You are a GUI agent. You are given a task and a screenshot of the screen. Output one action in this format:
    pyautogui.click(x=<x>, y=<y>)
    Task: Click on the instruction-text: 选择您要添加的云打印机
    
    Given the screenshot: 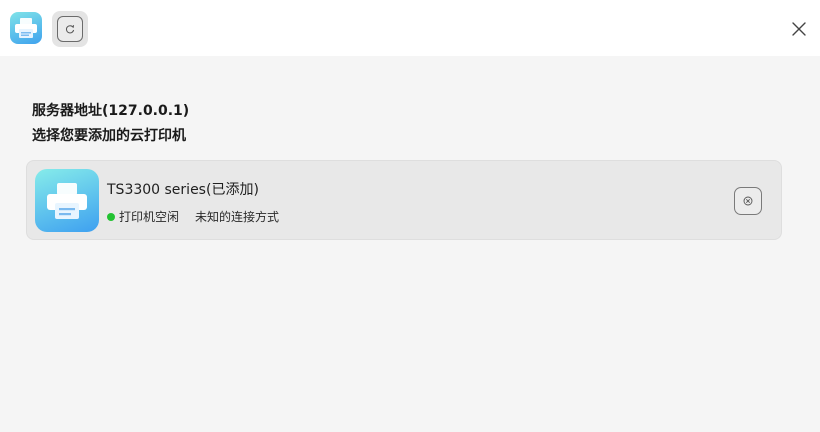 What is the action you would take?
    pyautogui.click(x=109, y=136)
    